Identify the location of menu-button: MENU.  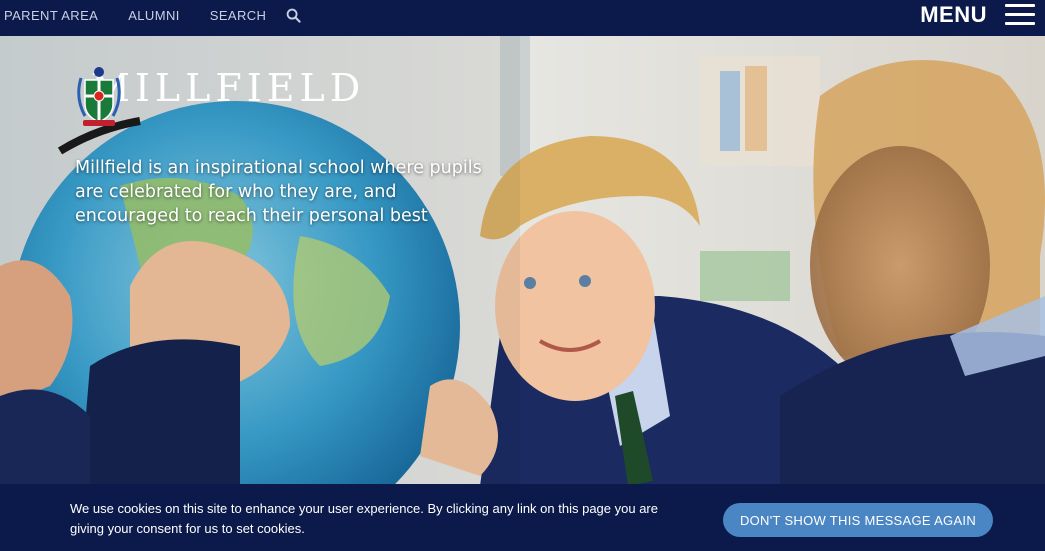
(977, 15).